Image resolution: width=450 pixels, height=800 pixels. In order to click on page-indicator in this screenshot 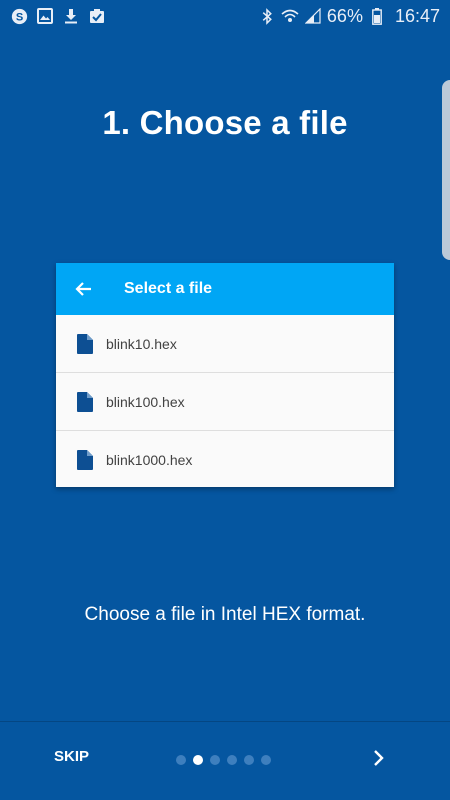, I will do `click(223, 760)`.